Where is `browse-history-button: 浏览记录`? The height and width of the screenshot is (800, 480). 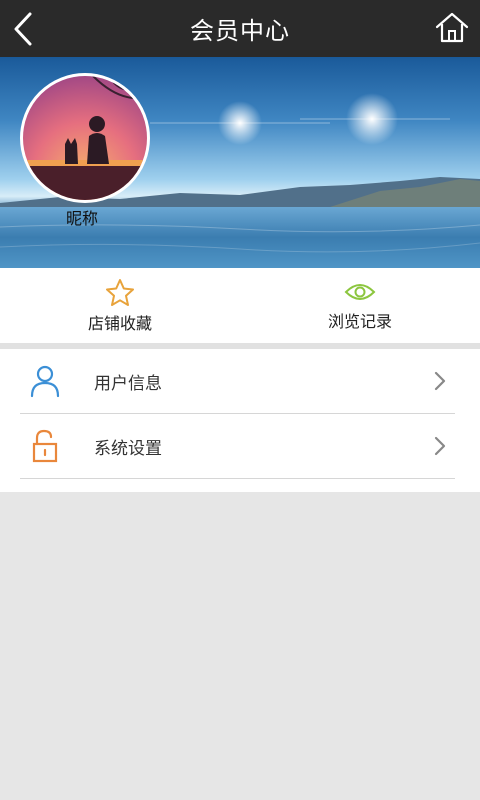 browse-history-button: 浏览记录 is located at coordinates (360, 305).